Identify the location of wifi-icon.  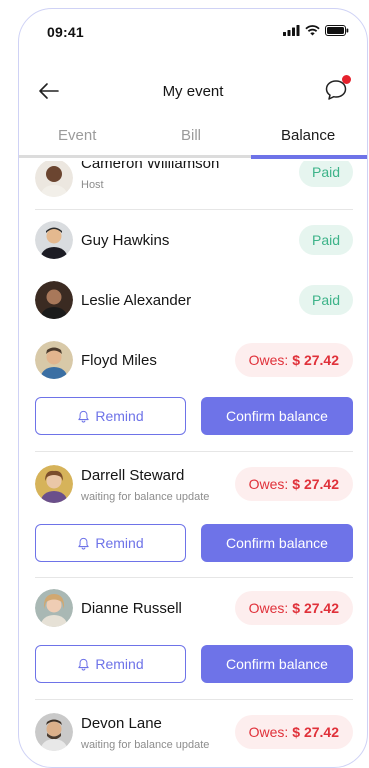
(312, 30).